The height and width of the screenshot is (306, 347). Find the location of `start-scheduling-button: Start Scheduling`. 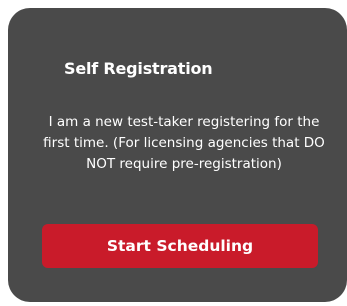

start-scheduling-button: Start Scheduling is located at coordinates (180, 246).